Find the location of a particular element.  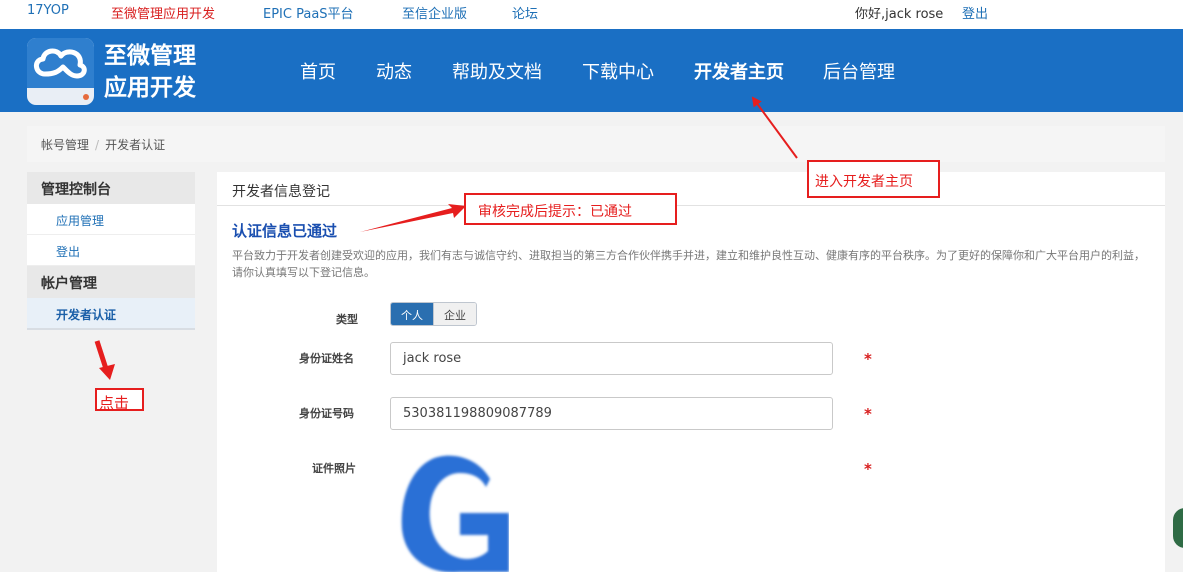

cloud-icon is located at coordinates (60, 63).